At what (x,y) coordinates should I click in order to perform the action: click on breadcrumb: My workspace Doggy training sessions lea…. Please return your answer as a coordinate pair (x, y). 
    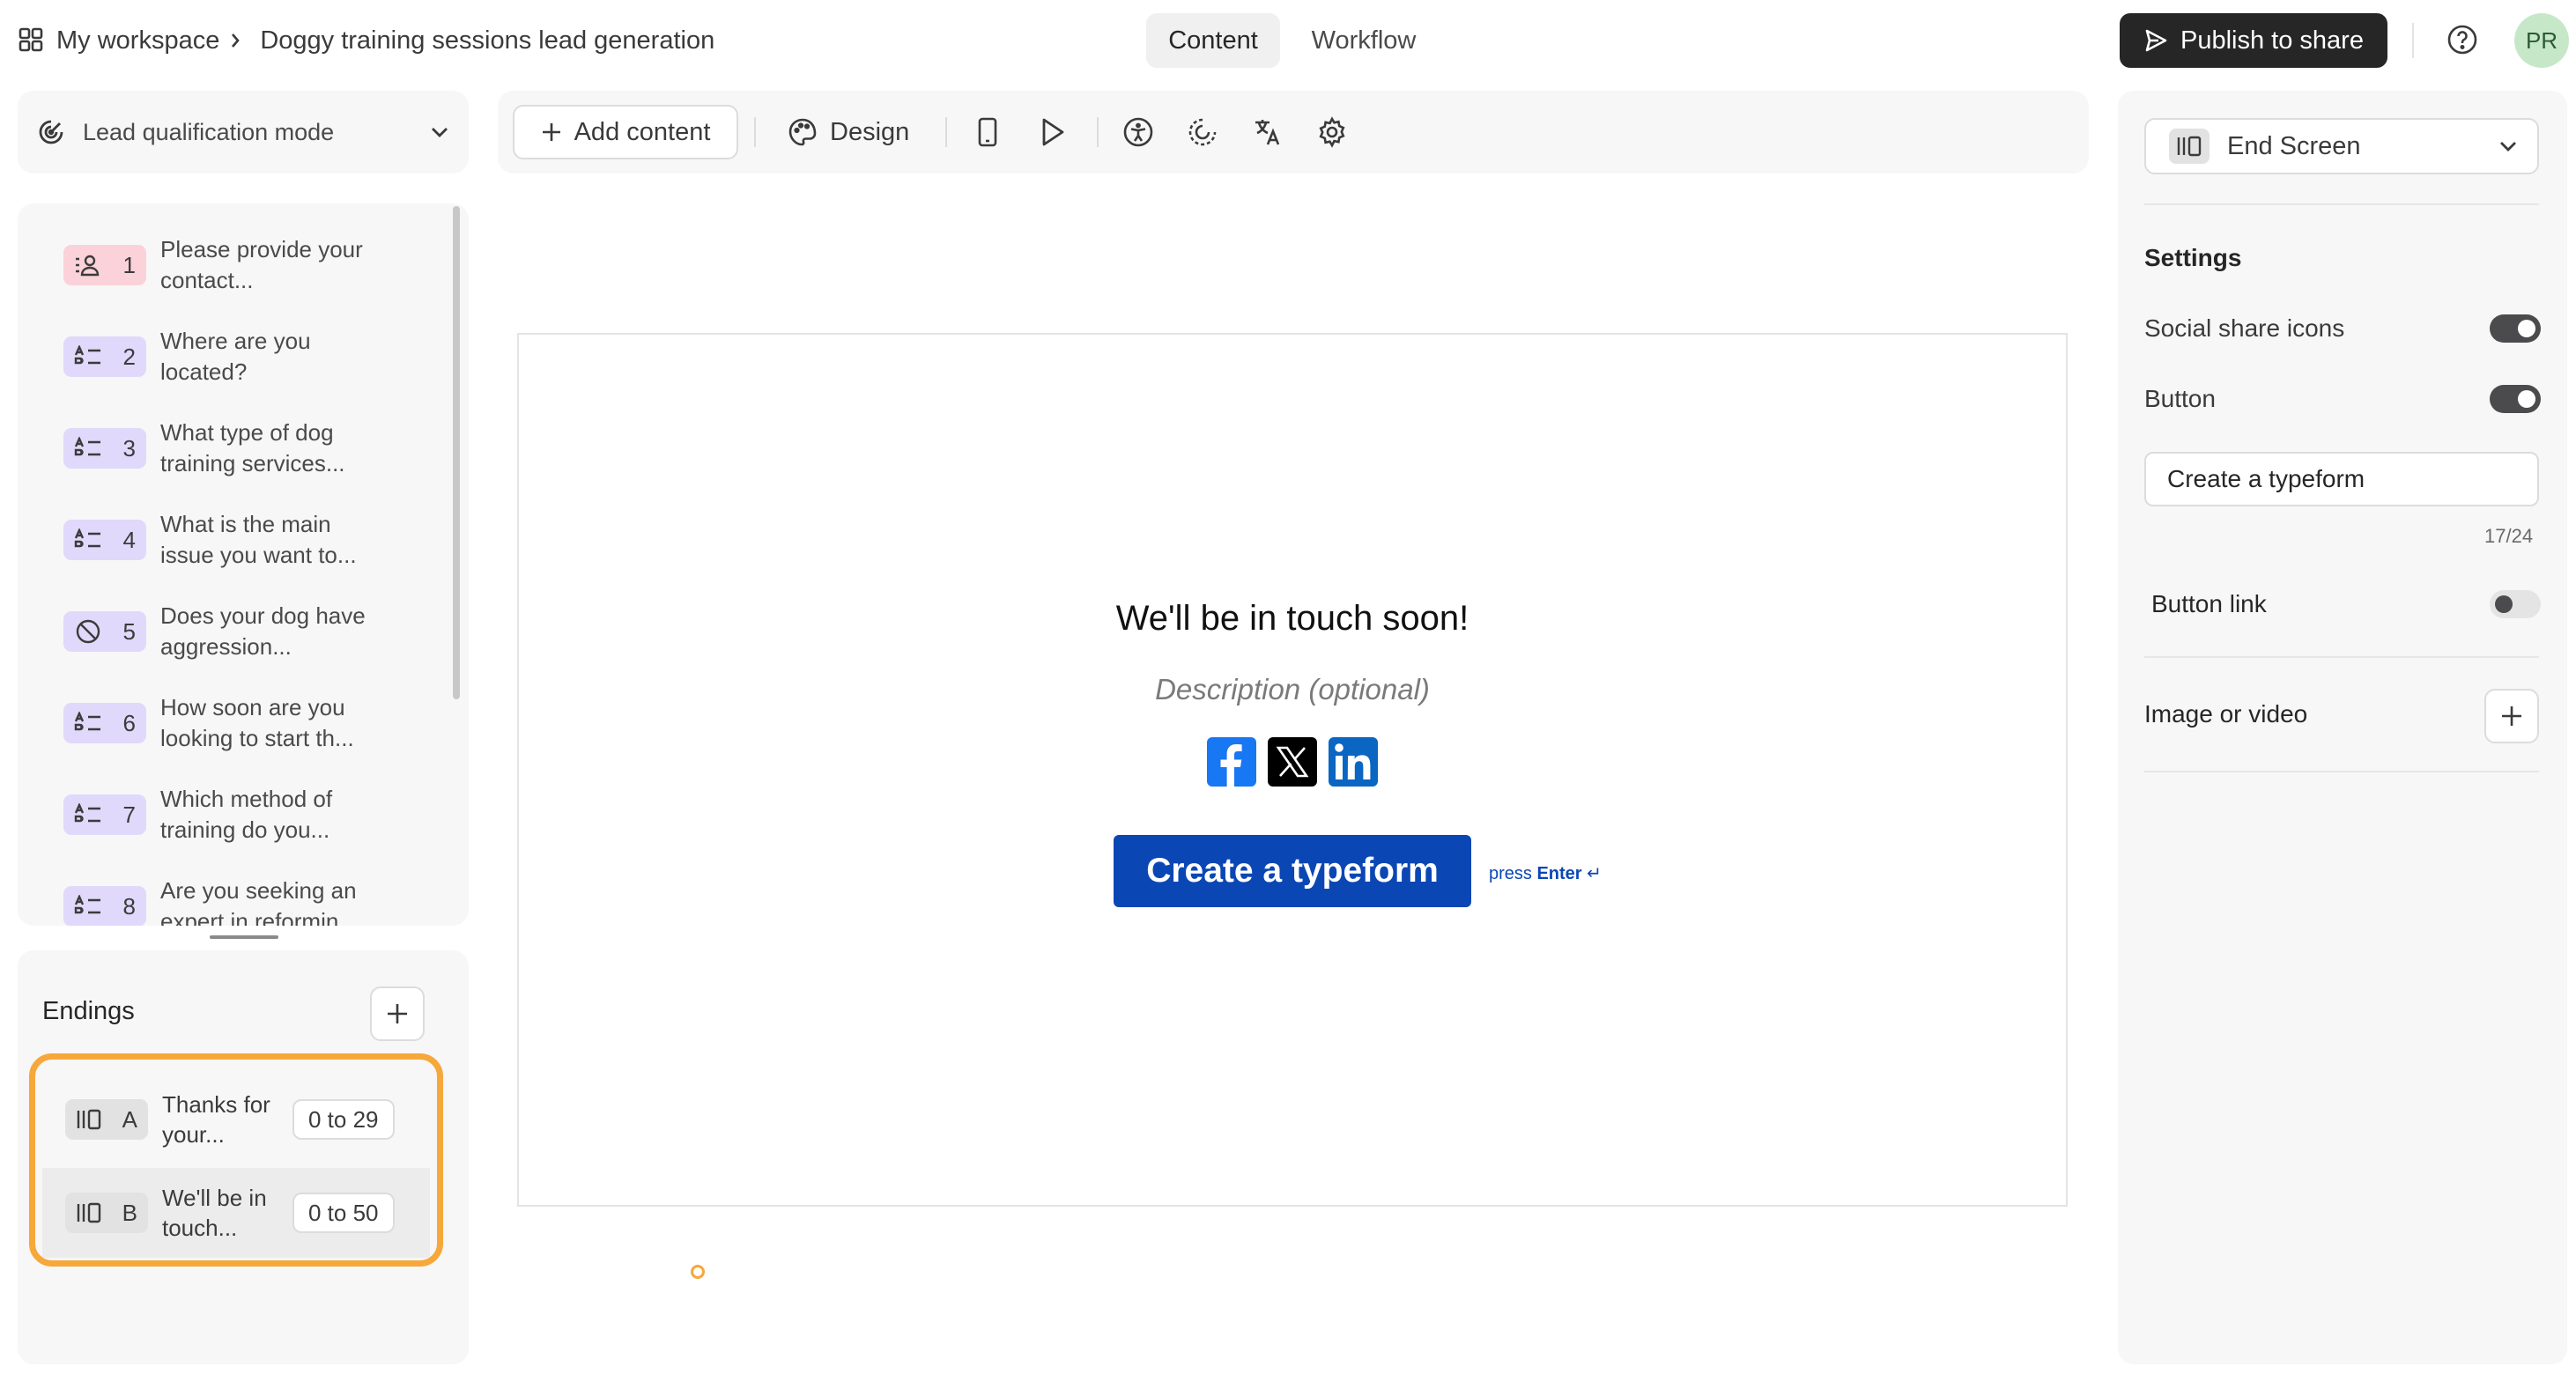
    Looking at the image, I should click on (385, 40).